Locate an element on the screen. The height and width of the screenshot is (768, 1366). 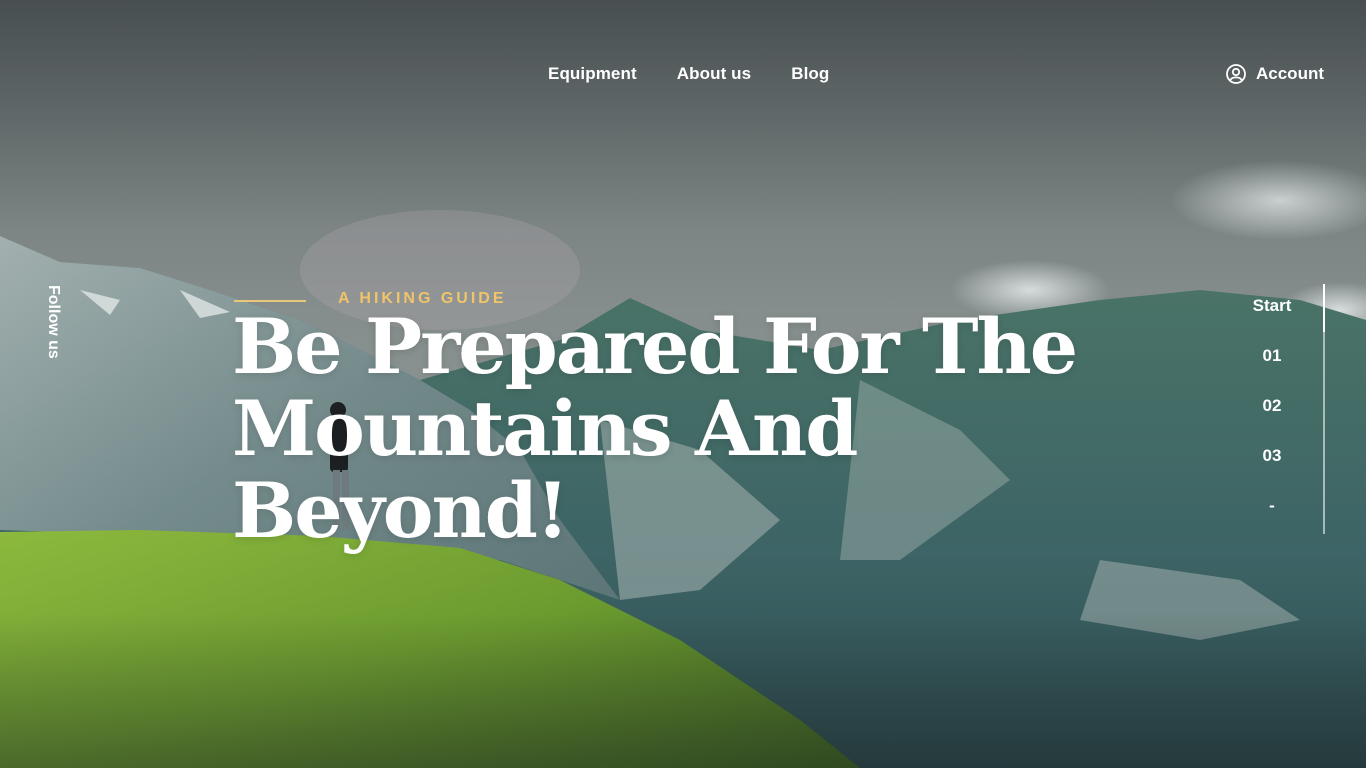
slider-step-01: 01 is located at coordinates (1272, 371).